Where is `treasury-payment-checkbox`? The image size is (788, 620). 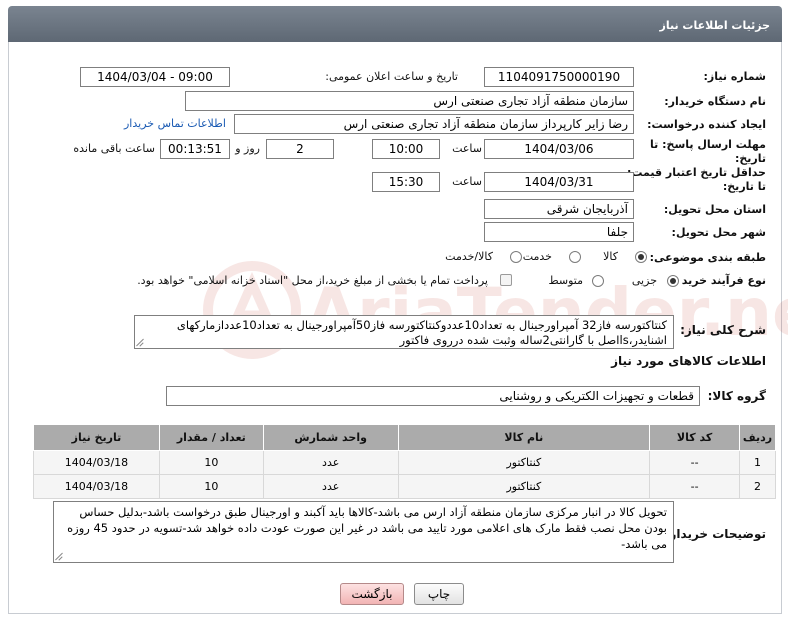
treasury-payment-checkbox is located at coordinates (506, 280).